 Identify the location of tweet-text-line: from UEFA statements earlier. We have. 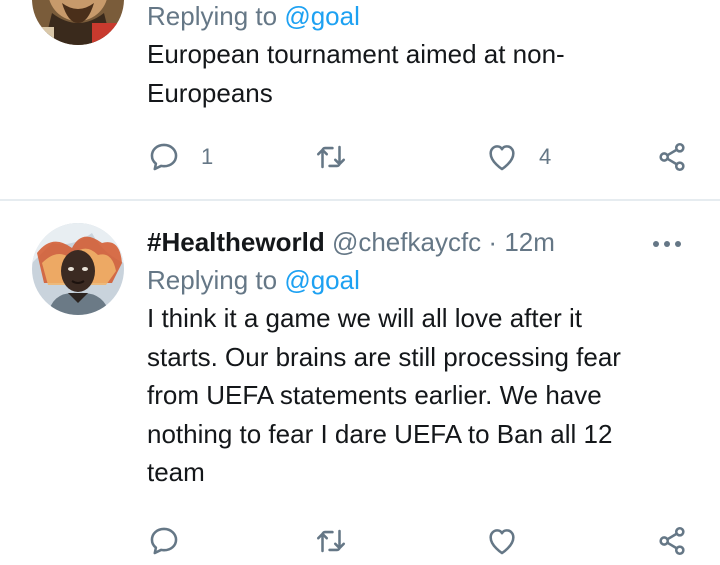
(374, 395).